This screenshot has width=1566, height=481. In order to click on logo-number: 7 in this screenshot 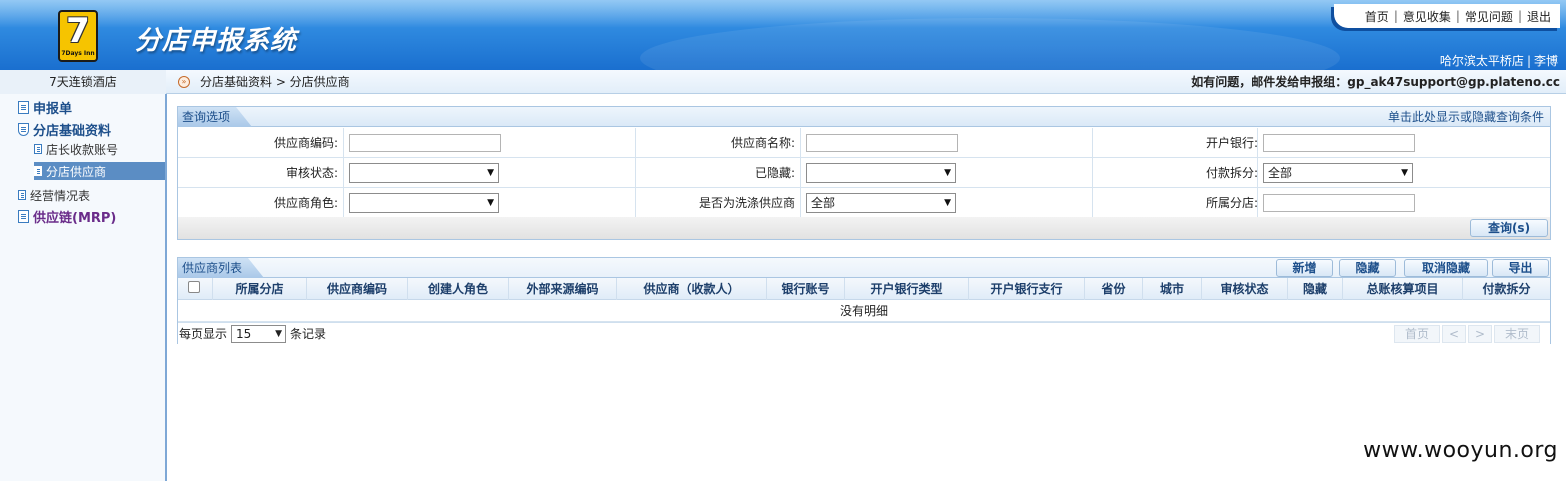, I will do `click(78, 31)`.